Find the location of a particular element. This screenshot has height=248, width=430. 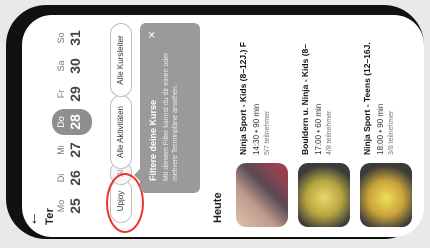

day-name: Sa is located at coordinates (61, 66).